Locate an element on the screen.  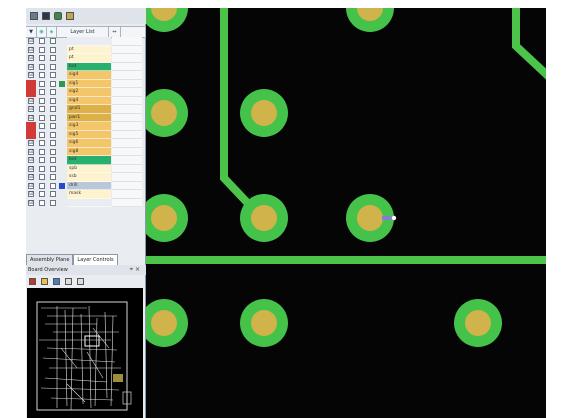
layer-row: ☑ spb is located at coordinates (86, 168).